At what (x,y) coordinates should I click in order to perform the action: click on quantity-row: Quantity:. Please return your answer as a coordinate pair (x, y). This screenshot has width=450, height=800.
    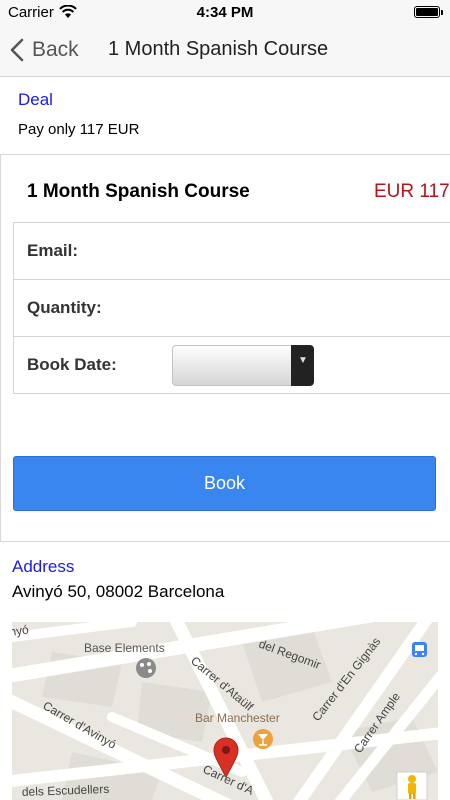
    Looking at the image, I should click on (231, 308).